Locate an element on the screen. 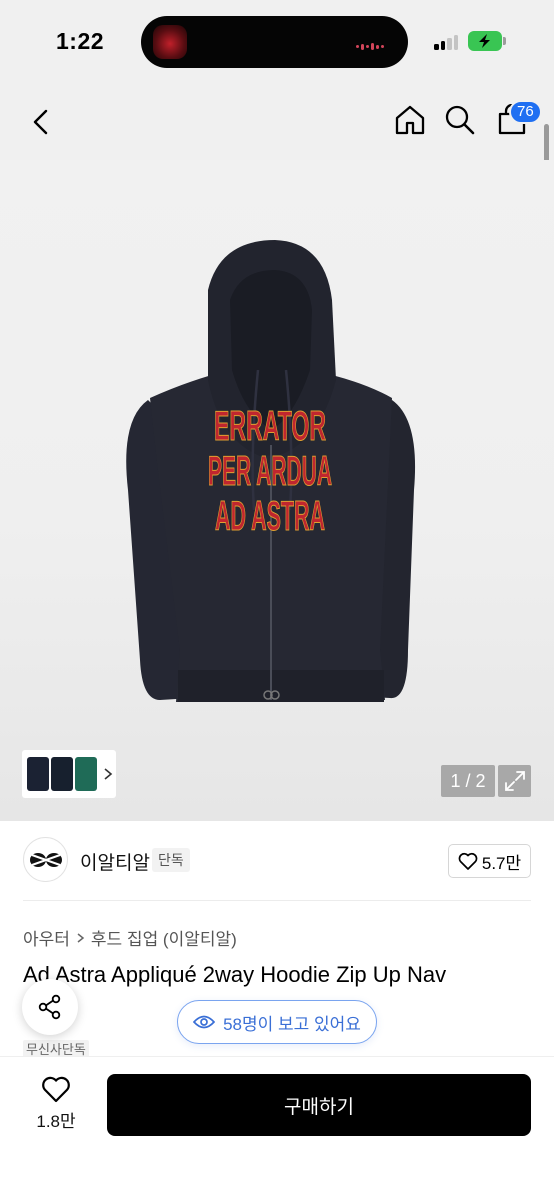 The image size is (554, 1200). status-bar: 1:22 is located at coordinates (277, 42).